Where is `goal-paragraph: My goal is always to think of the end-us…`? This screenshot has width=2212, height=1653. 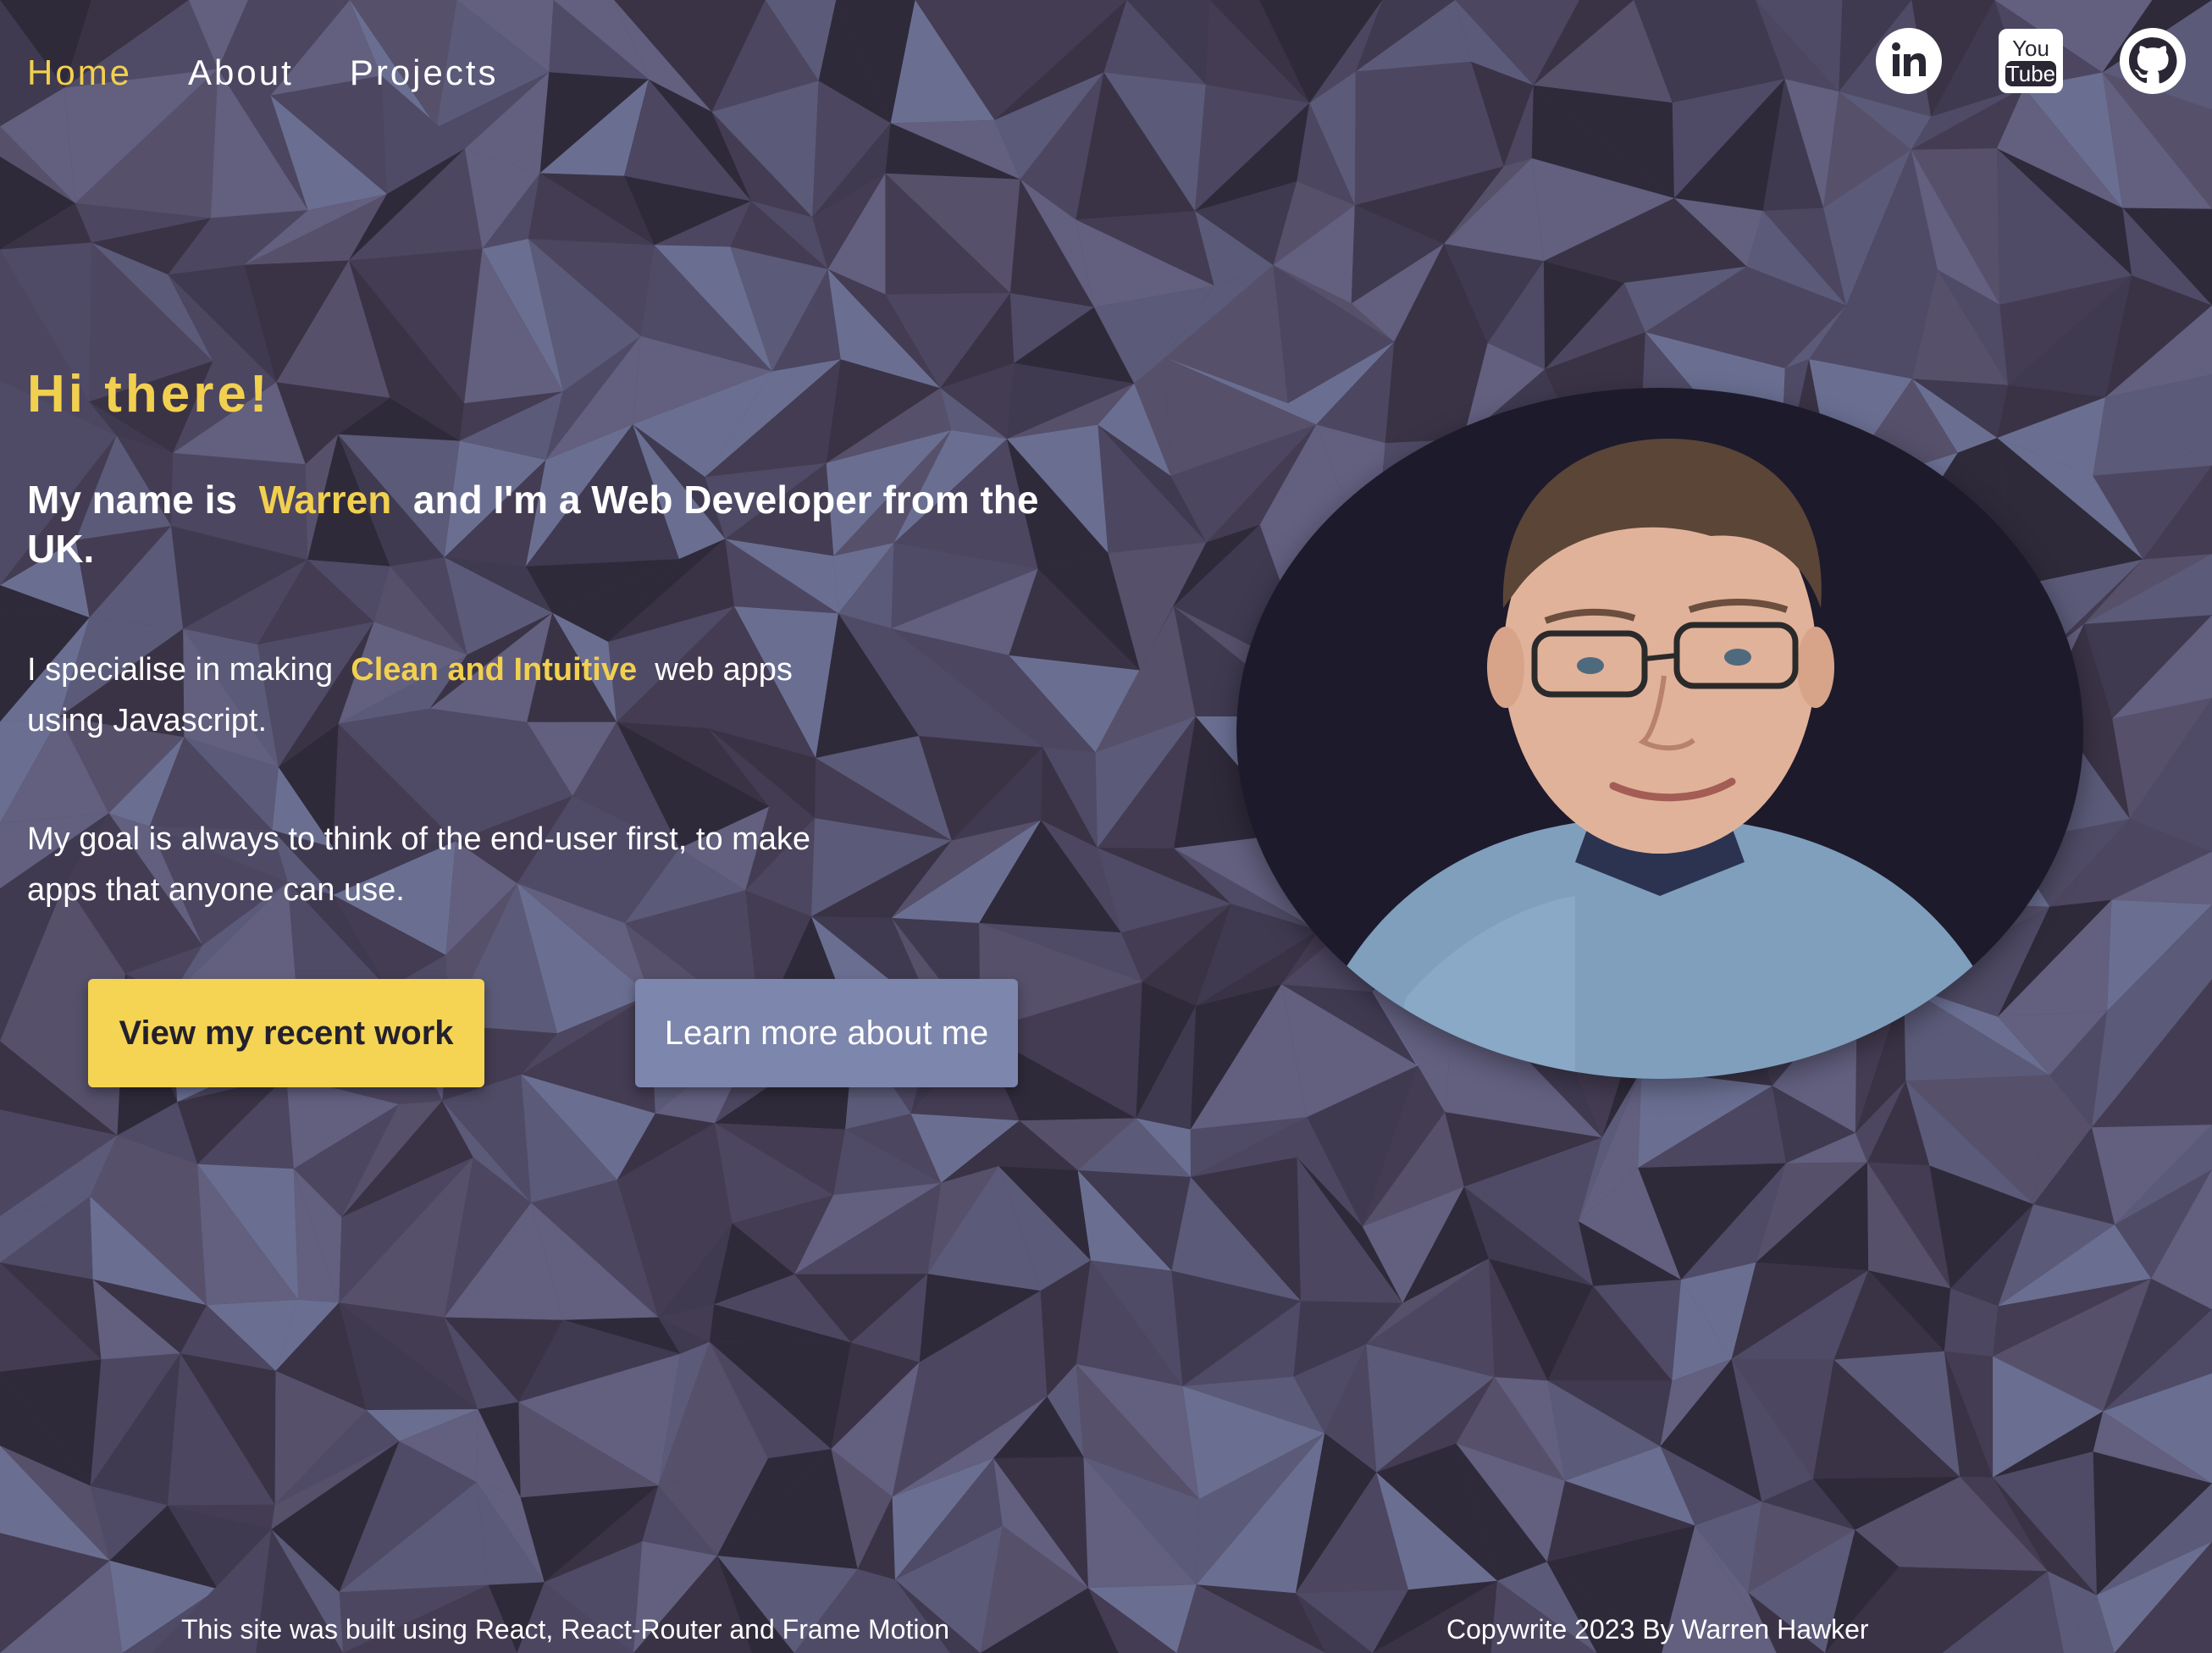
goal-paragraph: My goal is always to think of the end-us… is located at coordinates (419, 864).